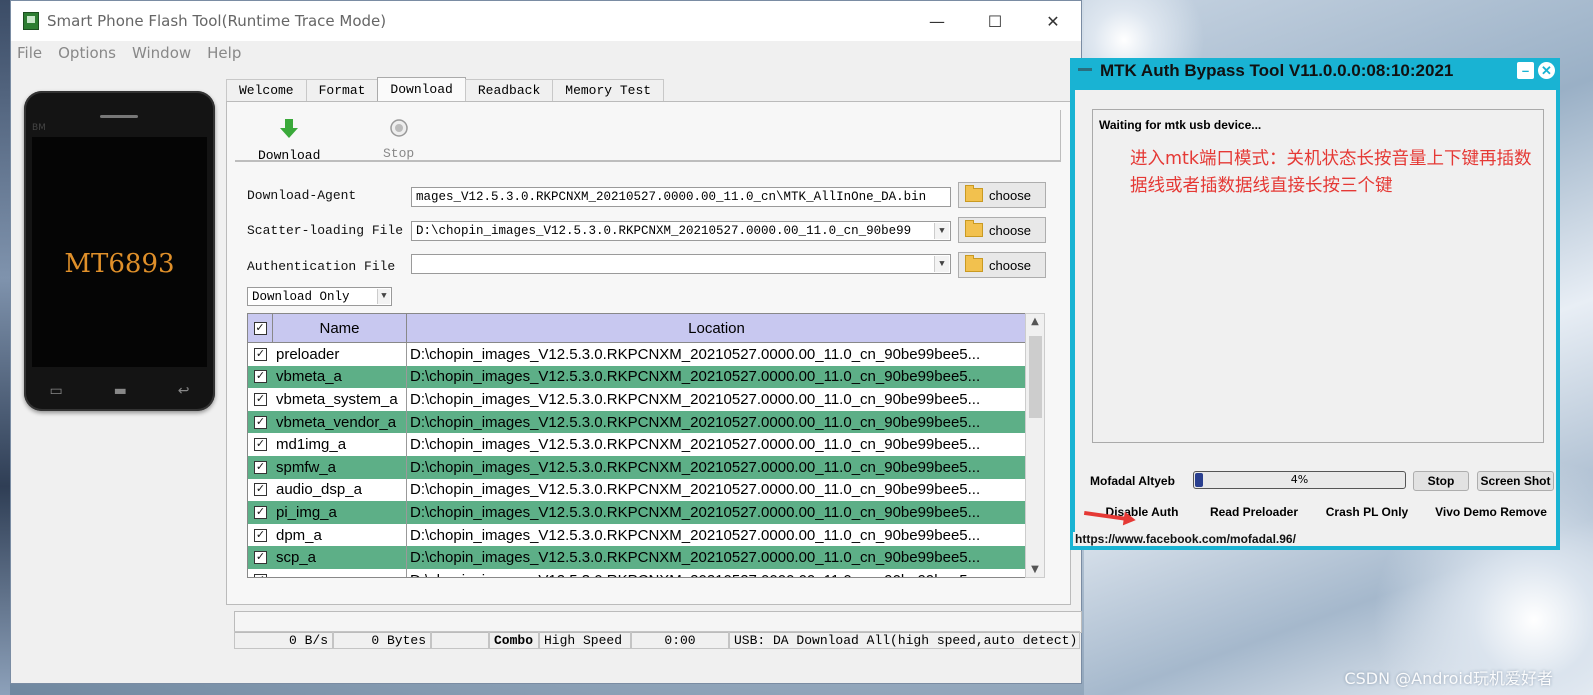 Image resolution: width=1593 pixels, height=695 pixels. Describe the element at coordinates (1035, 569) in the screenshot. I see `scroll-down-icon: ▼` at that location.